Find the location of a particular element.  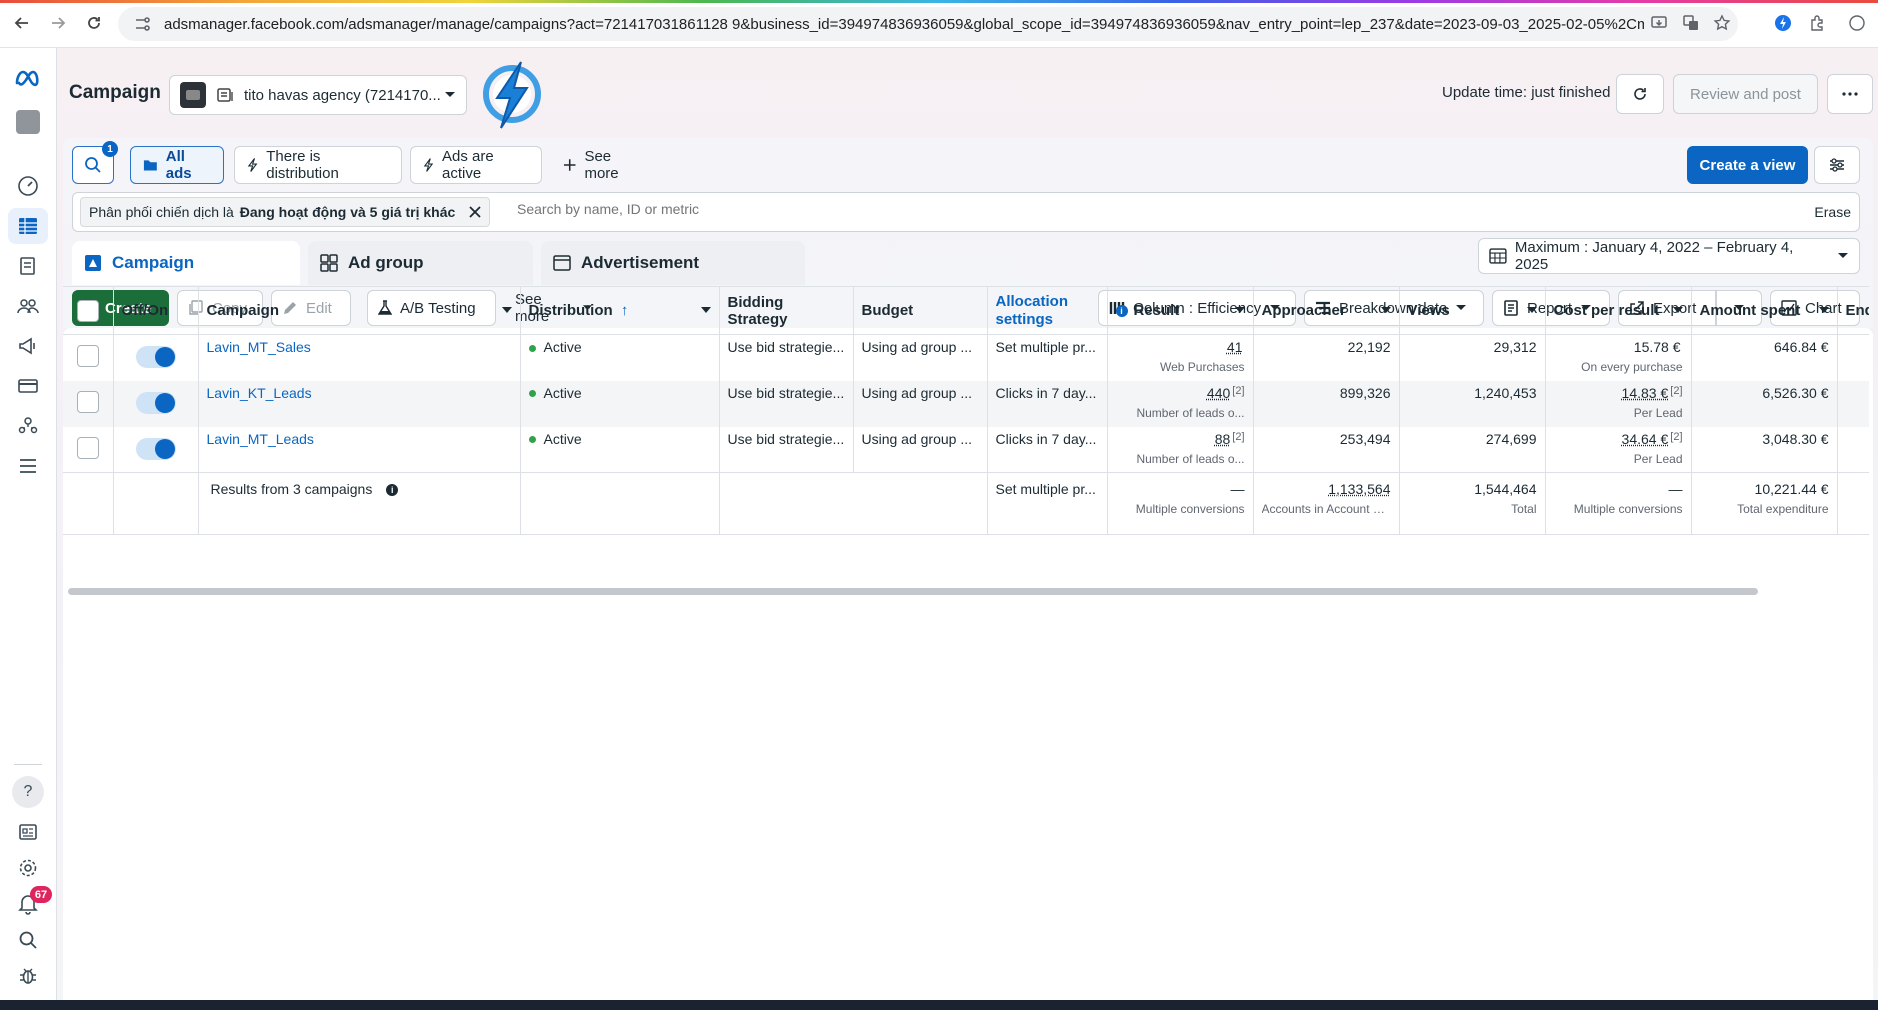

news-feed-icon is located at coordinates (28, 832).